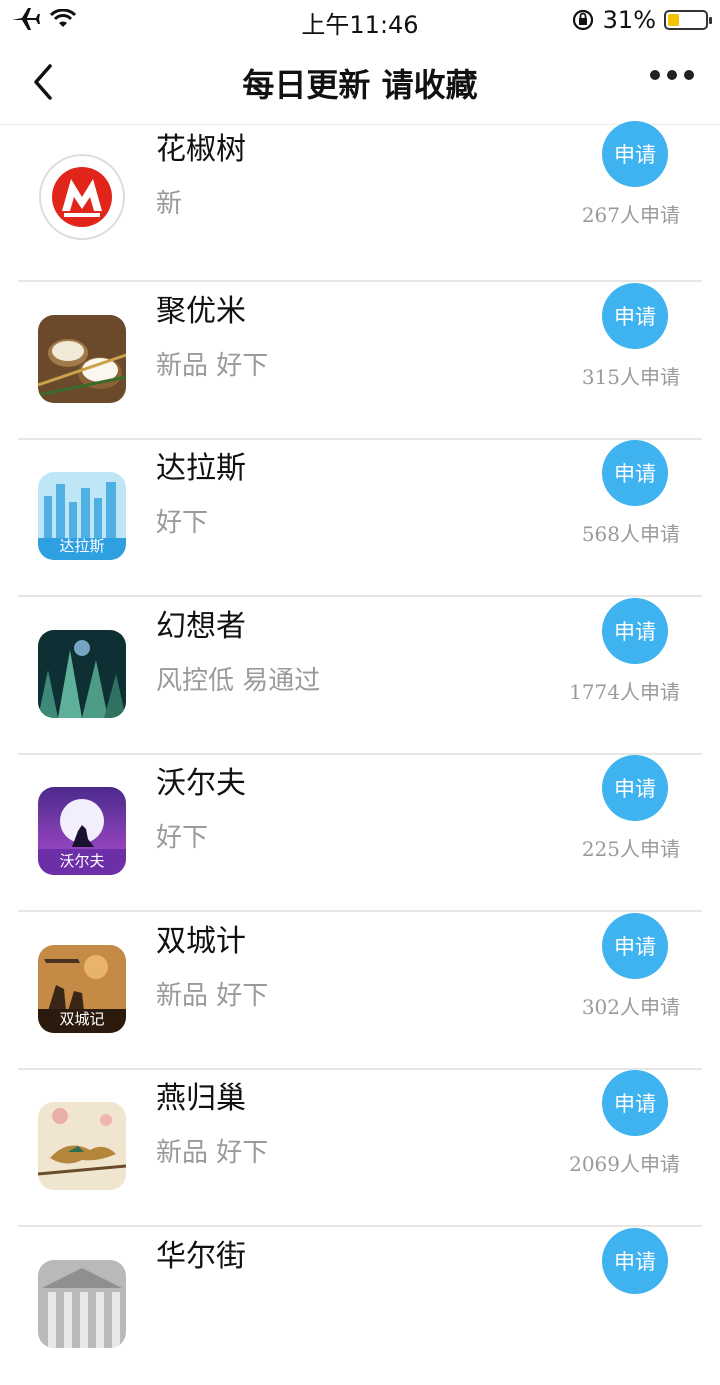  Describe the element at coordinates (82, 988) in the screenshot. I see `soldiers-icon: 双城记` at that location.